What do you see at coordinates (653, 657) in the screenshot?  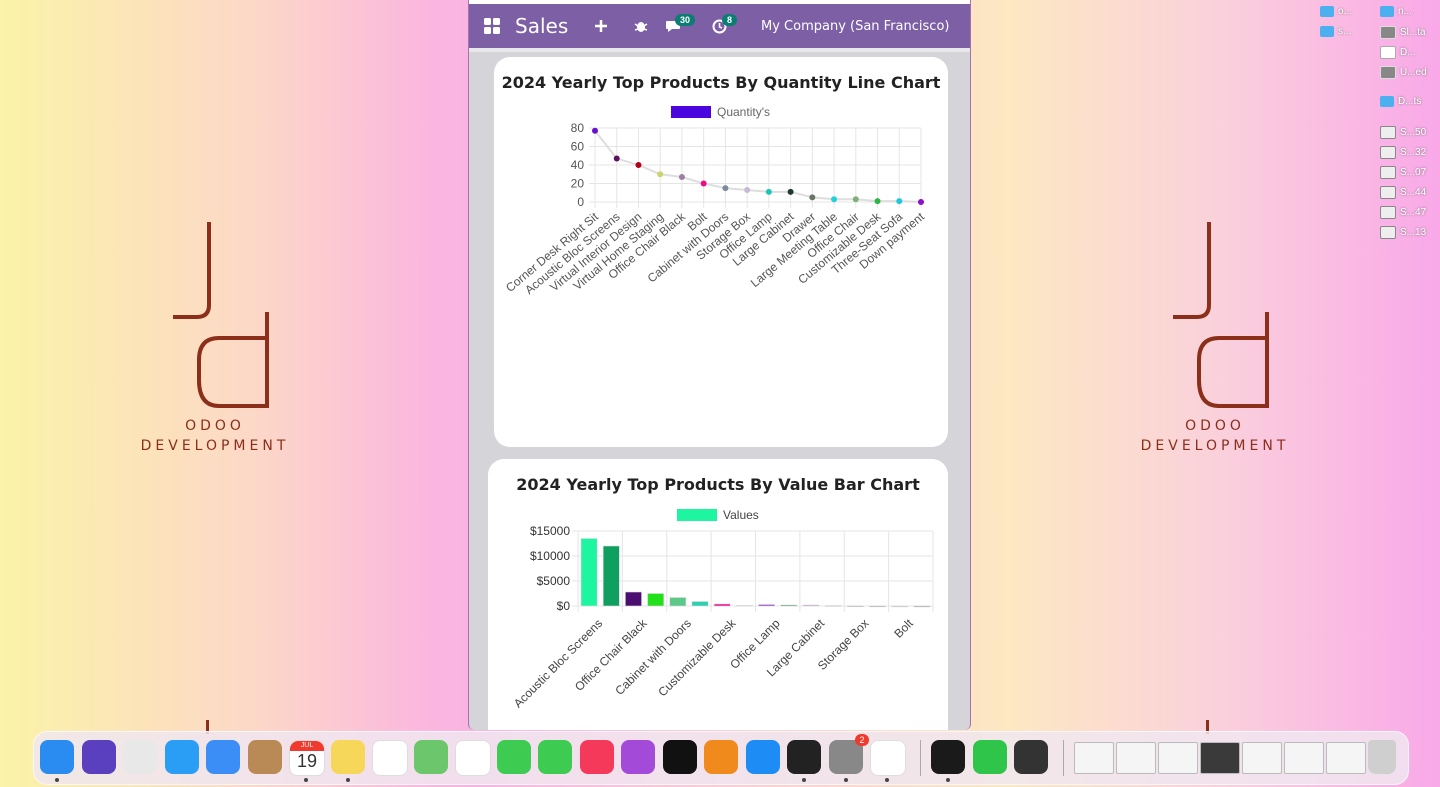 I see `x-tick-label: Cabinet with Doors` at bounding box center [653, 657].